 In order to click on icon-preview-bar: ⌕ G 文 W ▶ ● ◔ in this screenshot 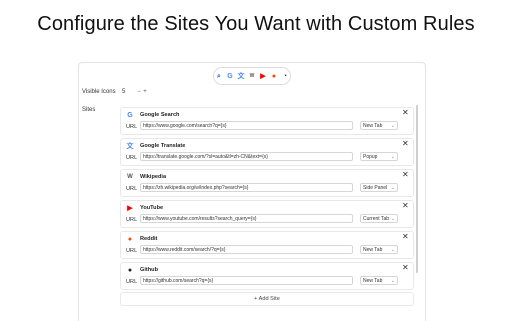, I will do `click(252, 76)`.